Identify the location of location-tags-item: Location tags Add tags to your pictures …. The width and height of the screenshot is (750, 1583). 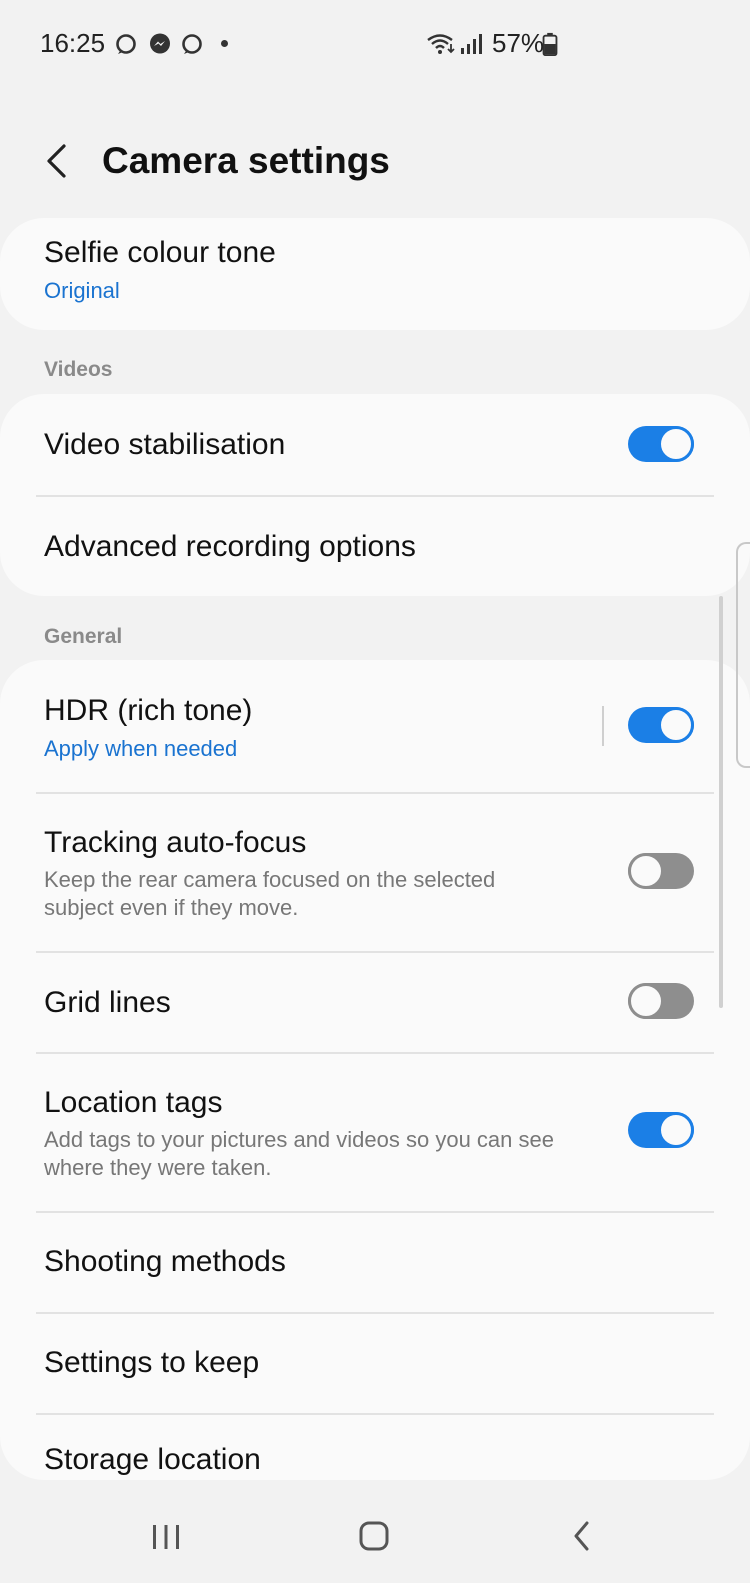
(375, 1132).